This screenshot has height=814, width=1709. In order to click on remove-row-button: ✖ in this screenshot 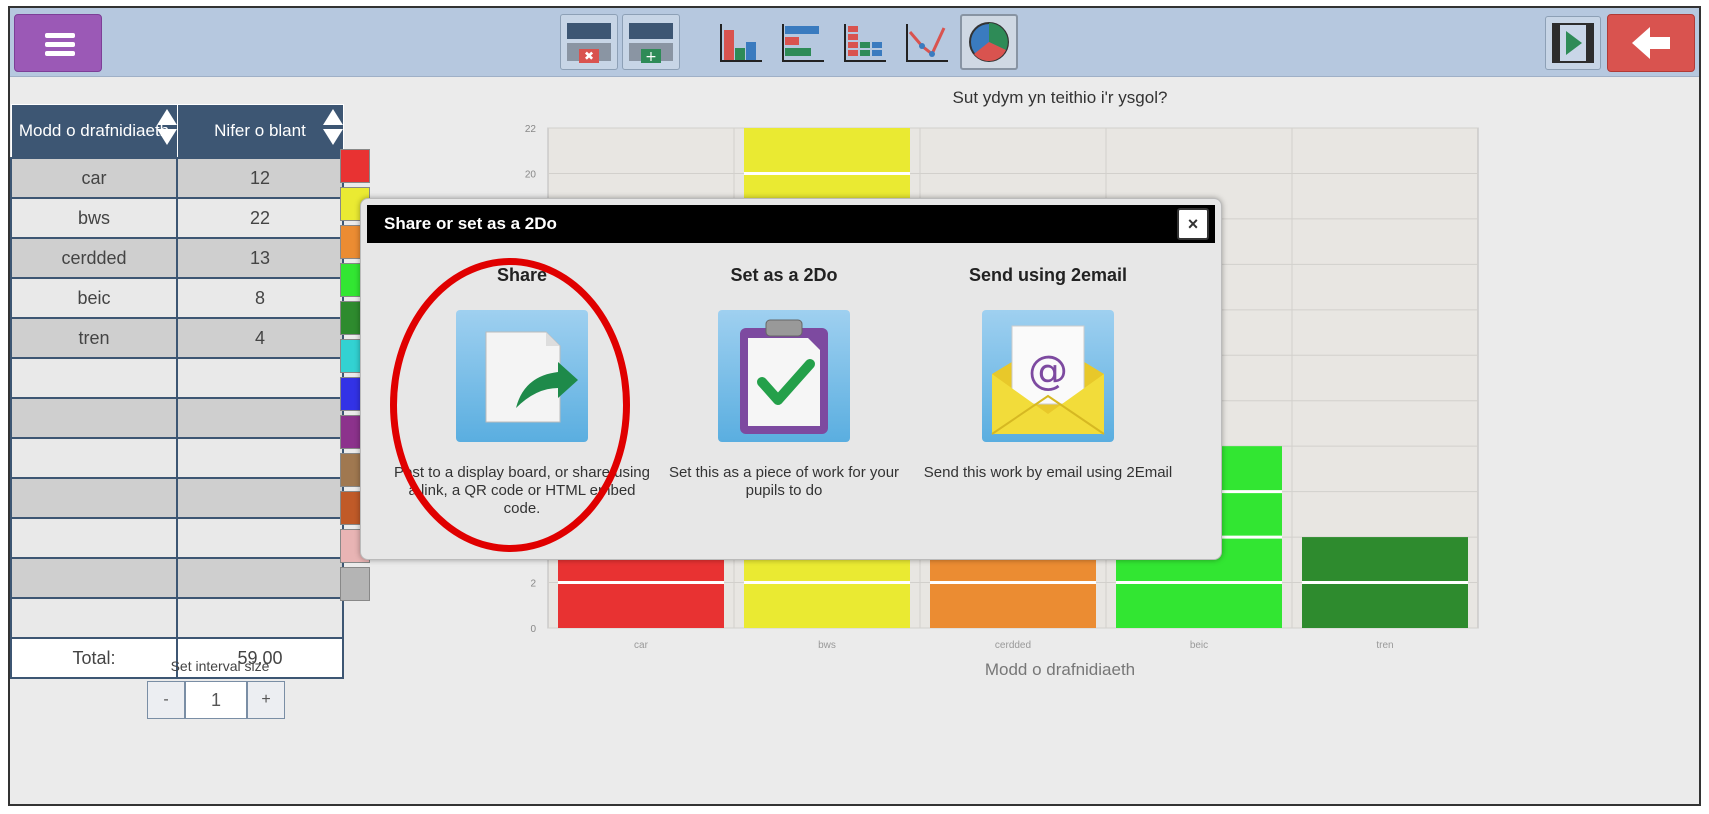, I will do `click(589, 42)`.